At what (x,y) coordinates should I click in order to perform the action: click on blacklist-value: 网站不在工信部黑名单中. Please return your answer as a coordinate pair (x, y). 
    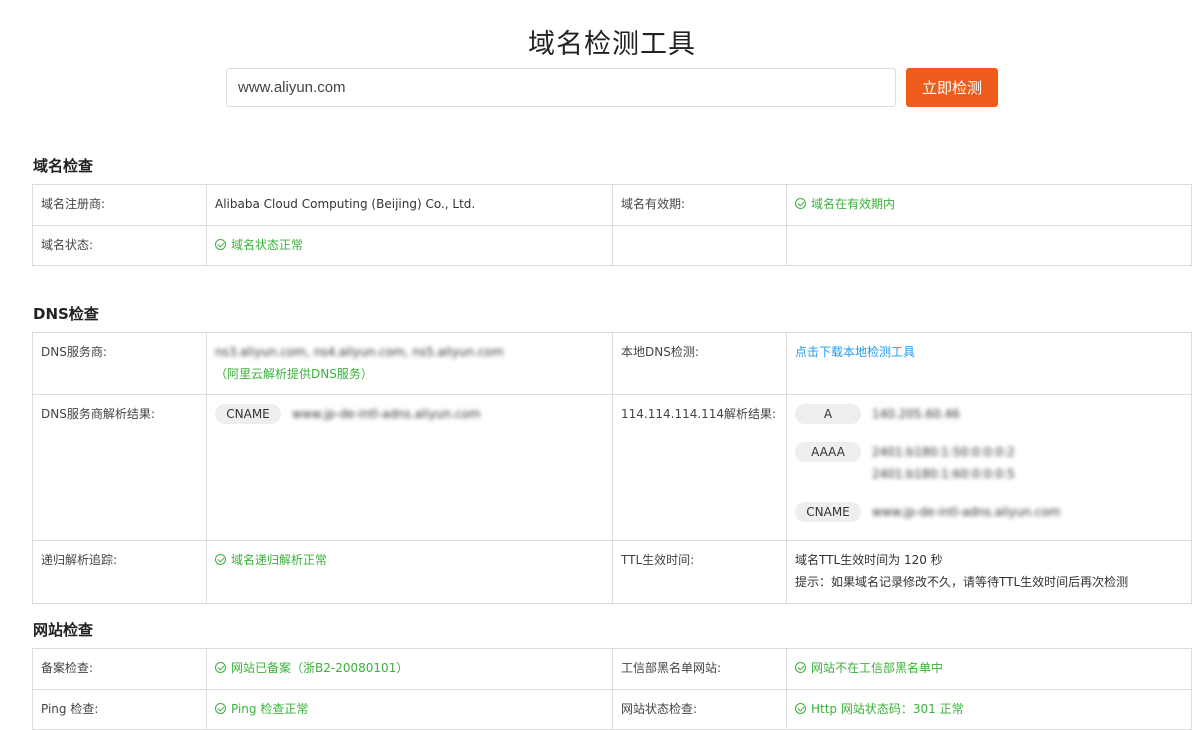
    Looking at the image, I should click on (877, 668).